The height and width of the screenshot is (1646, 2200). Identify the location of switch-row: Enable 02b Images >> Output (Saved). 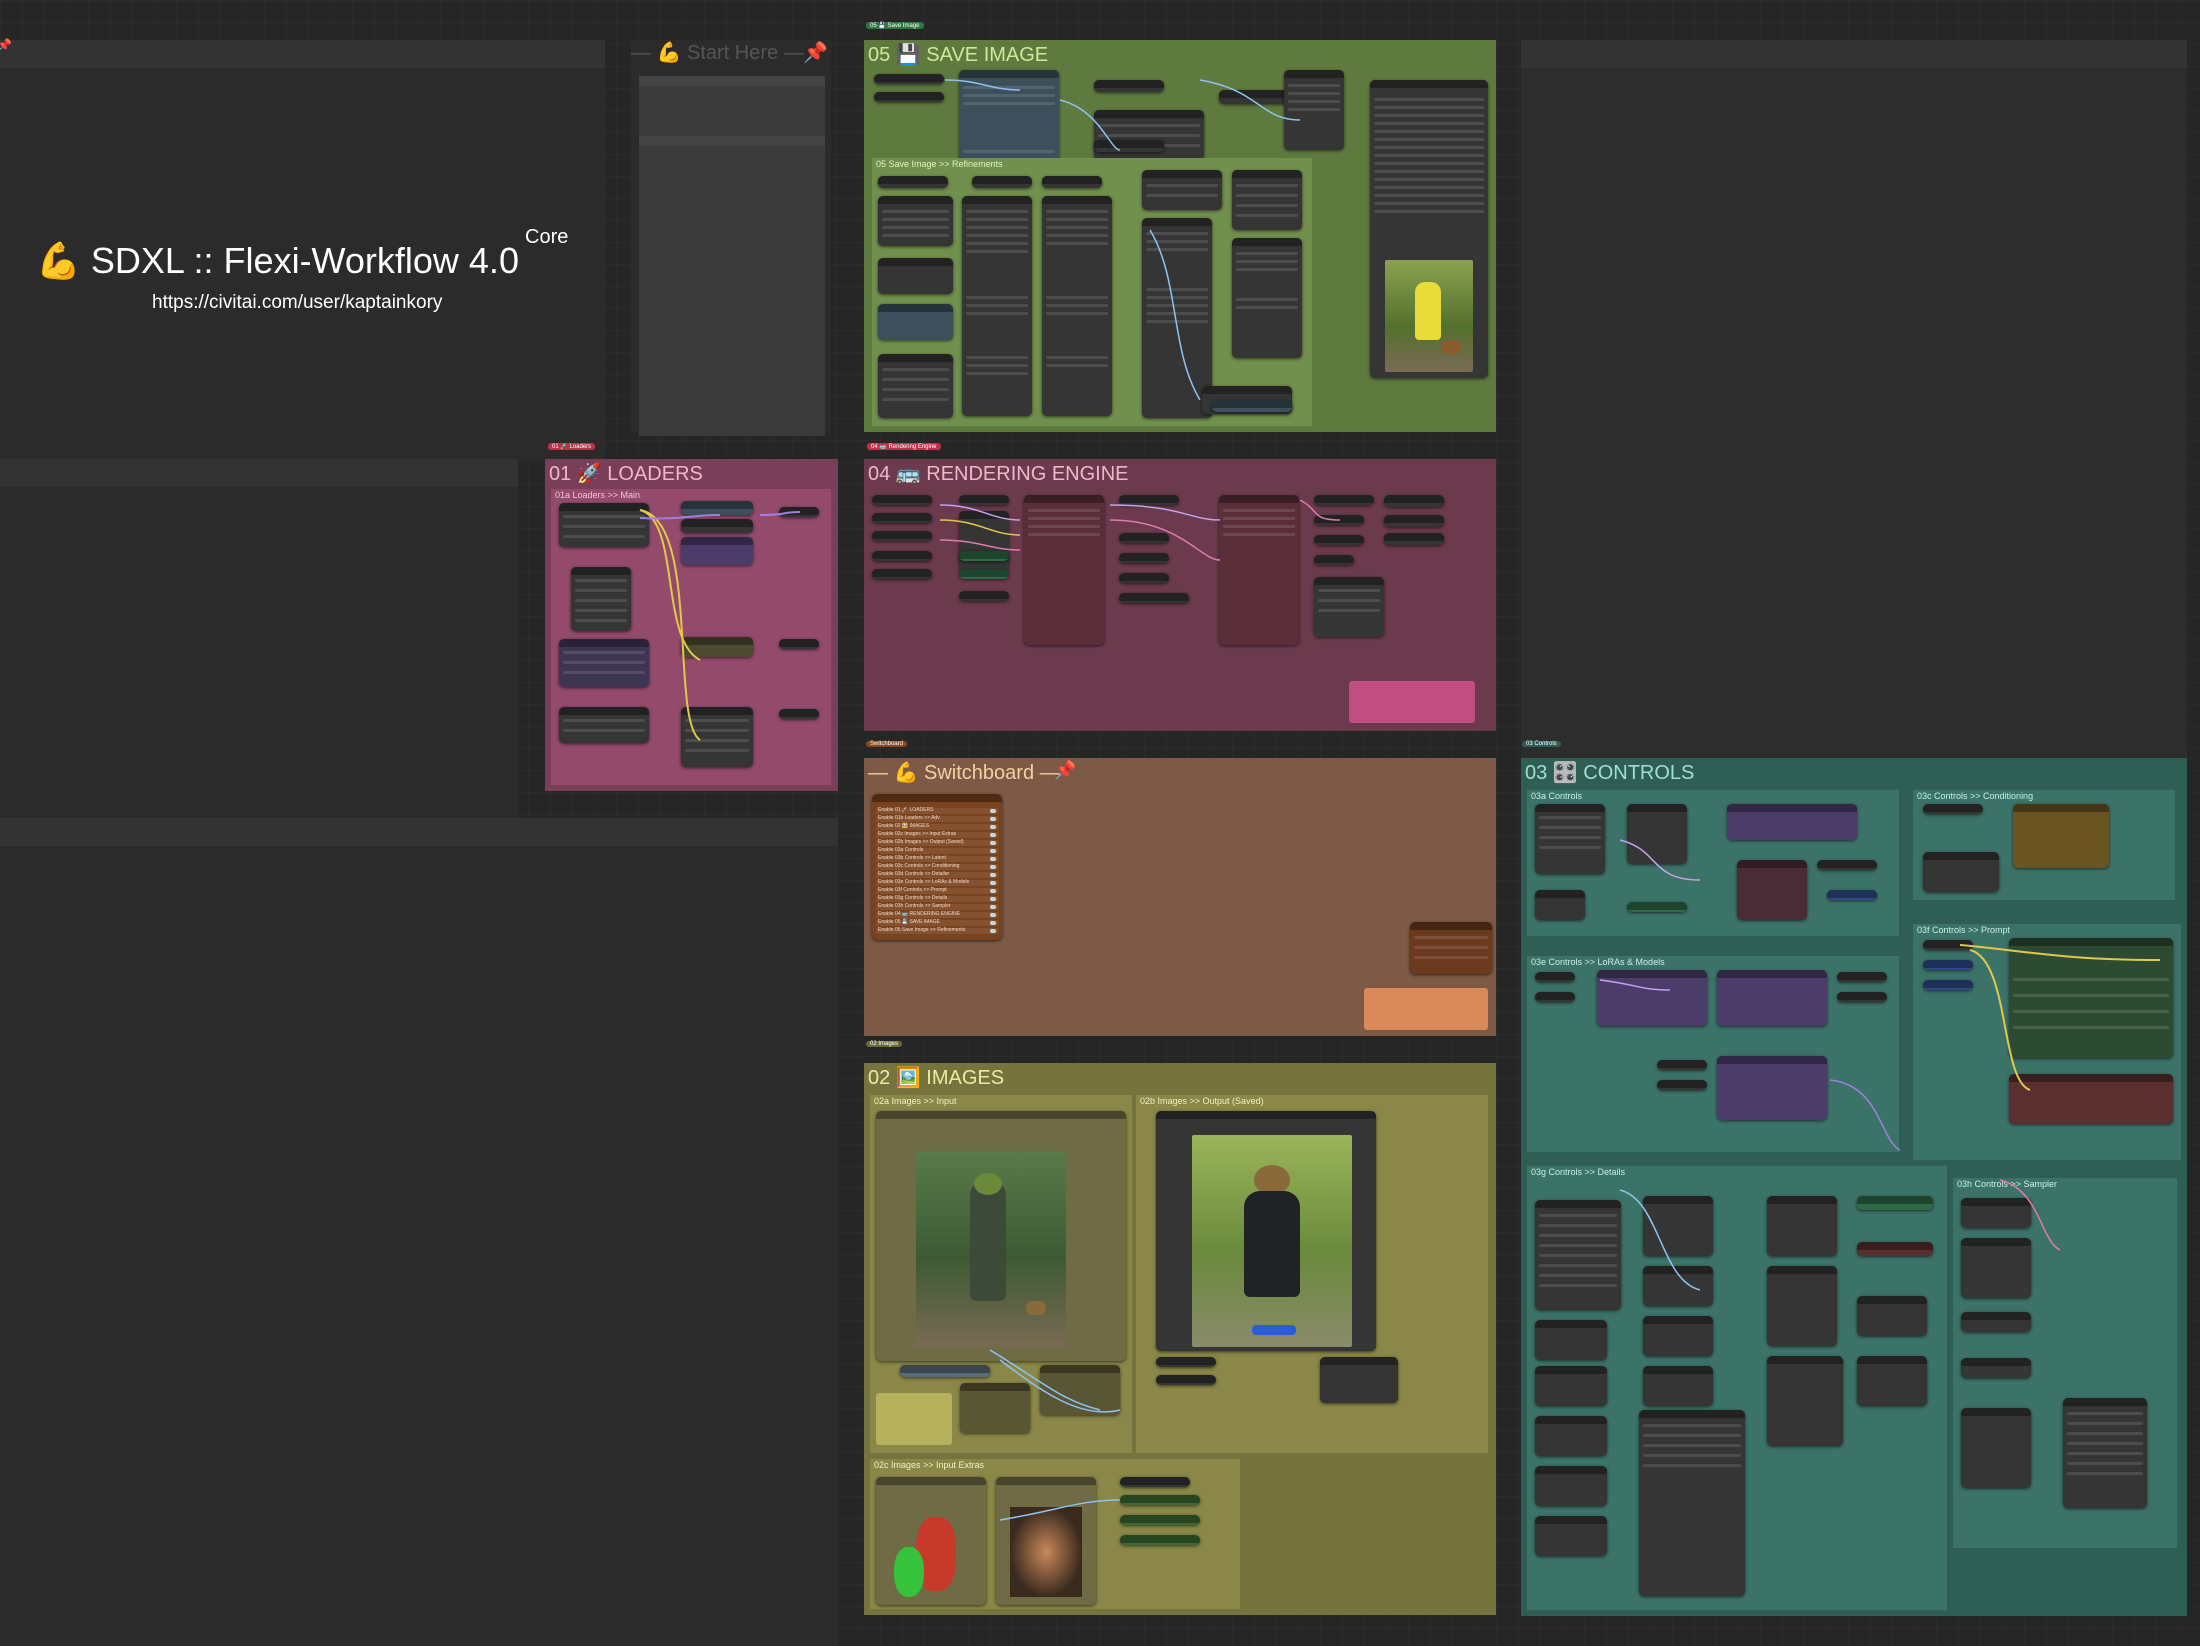
(937, 842).